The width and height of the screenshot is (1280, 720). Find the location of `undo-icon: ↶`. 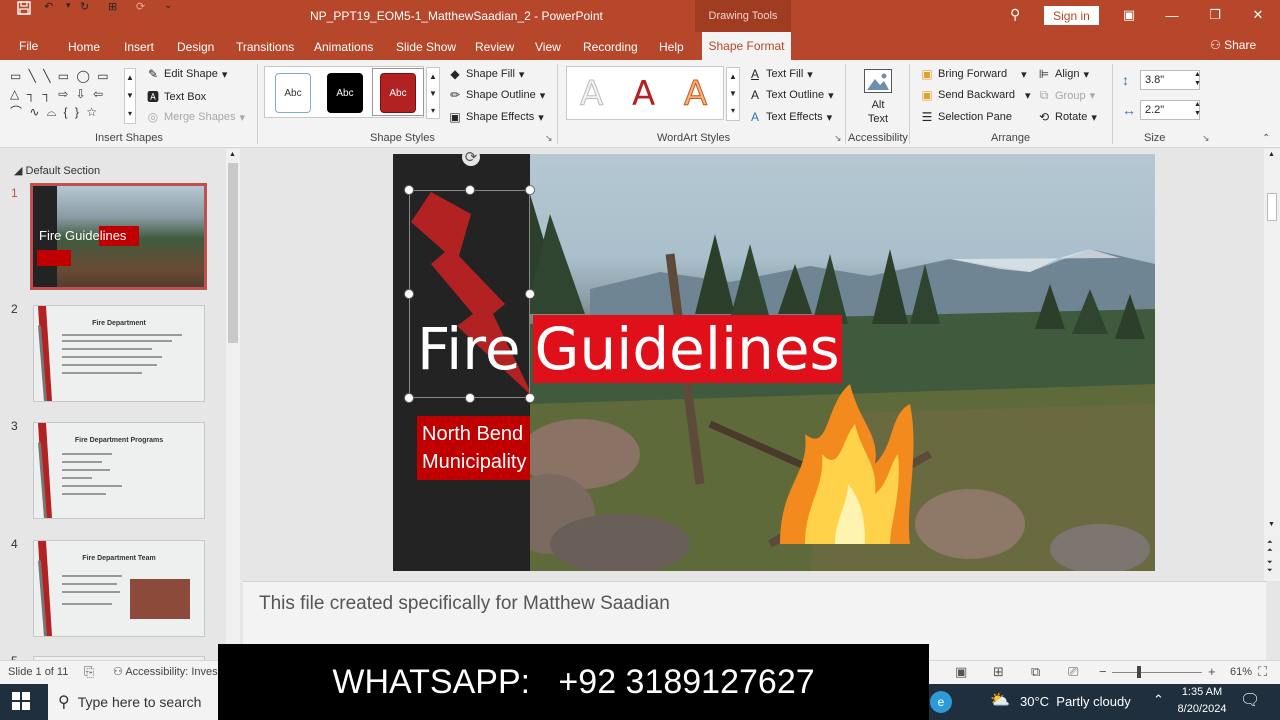

undo-icon: ↶ is located at coordinates (48, 6).